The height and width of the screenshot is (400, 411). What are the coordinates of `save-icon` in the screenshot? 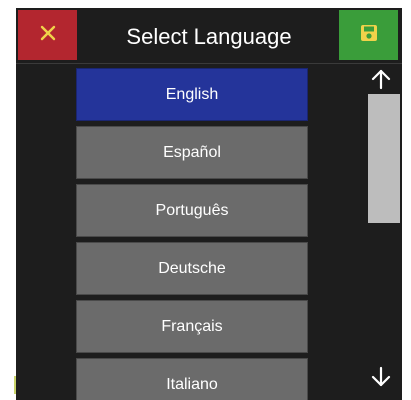 It's located at (369, 35).